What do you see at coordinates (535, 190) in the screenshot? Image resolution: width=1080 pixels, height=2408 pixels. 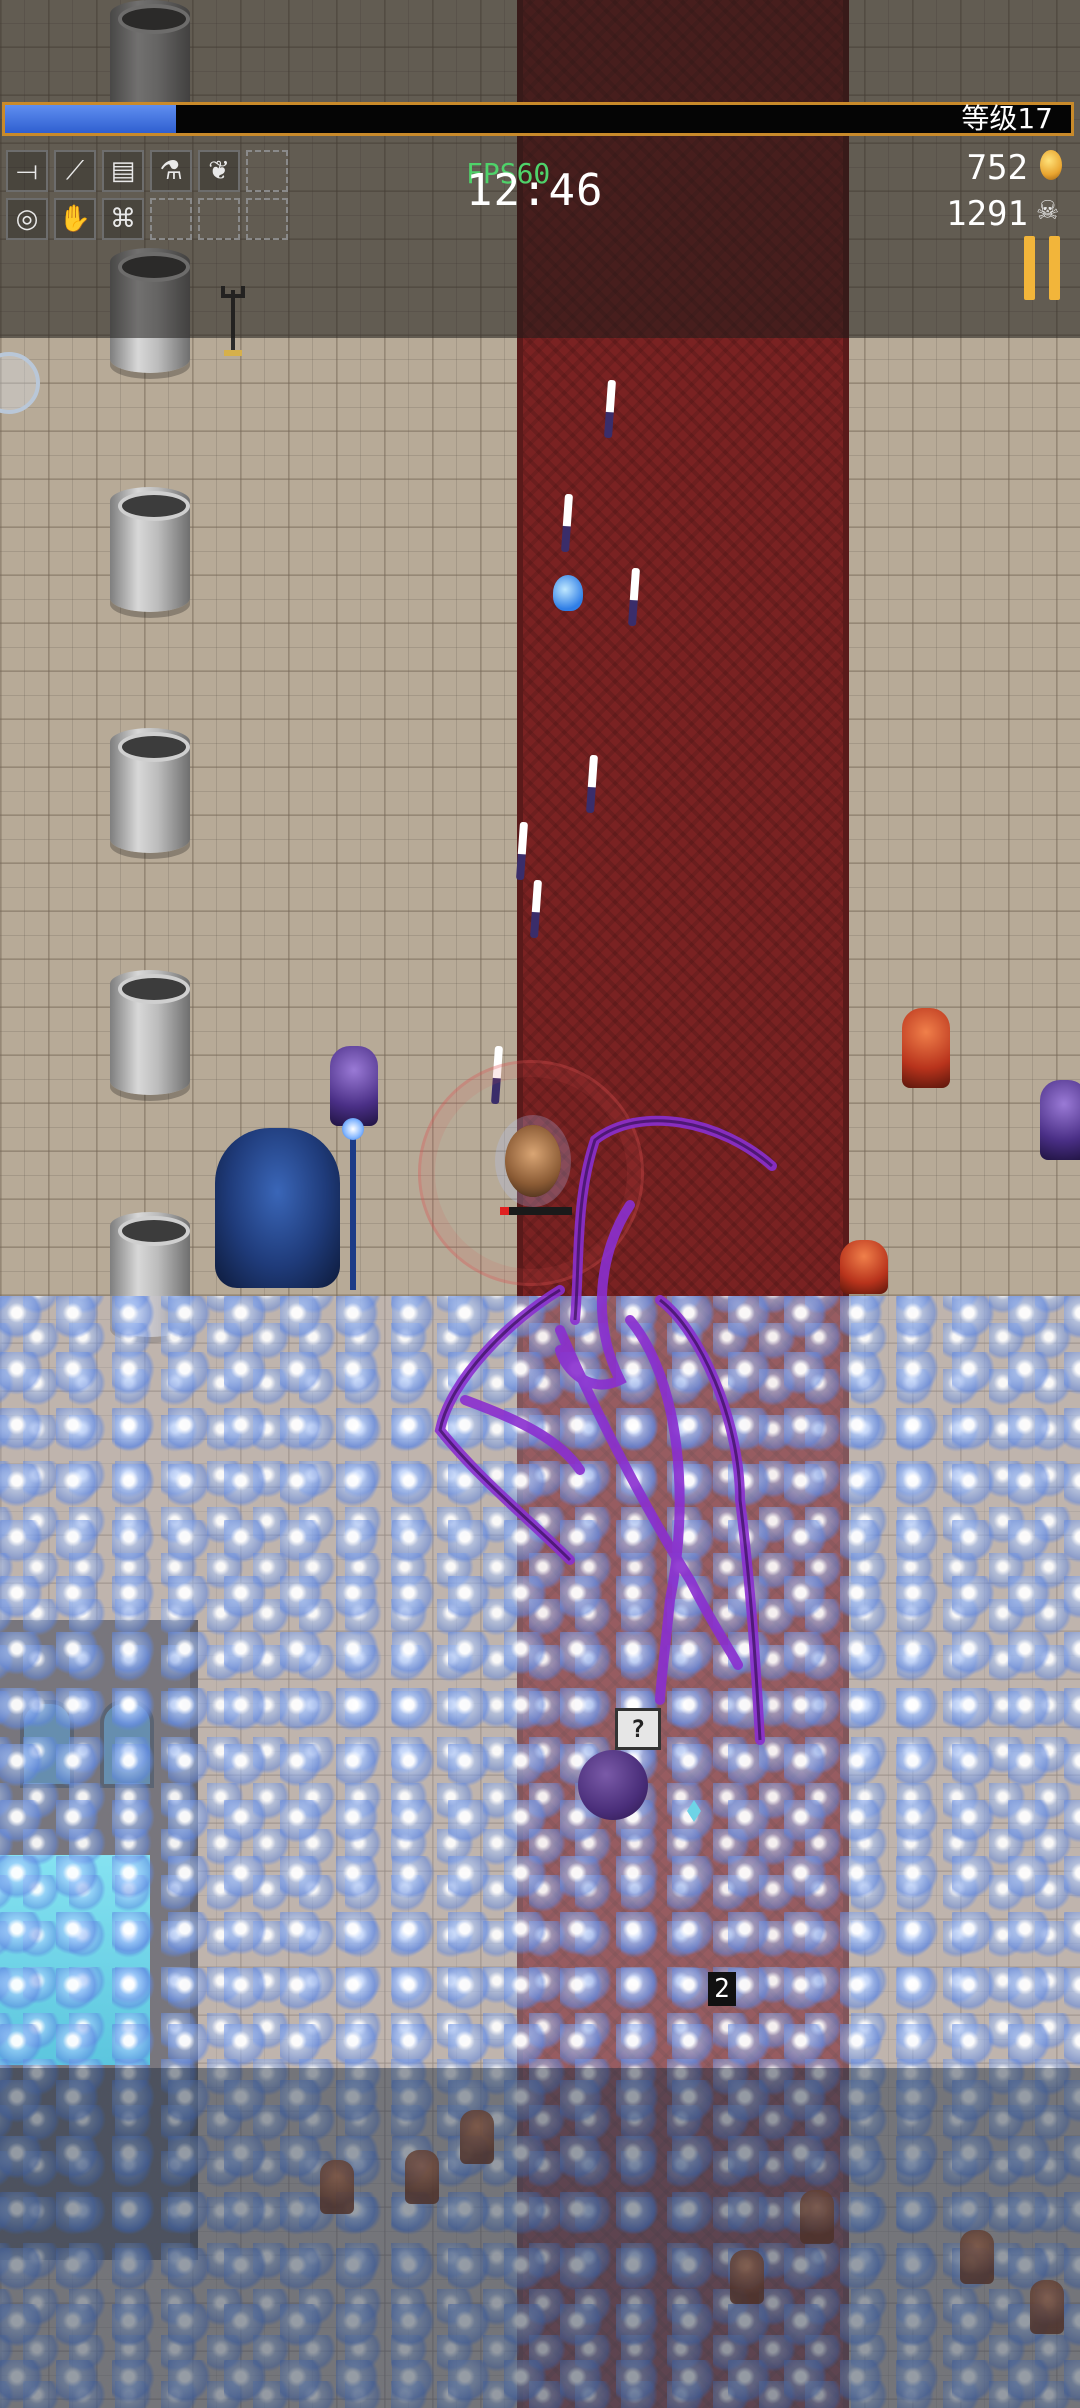 I see `survival-timer: 12:46` at bounding box center [535, 190].